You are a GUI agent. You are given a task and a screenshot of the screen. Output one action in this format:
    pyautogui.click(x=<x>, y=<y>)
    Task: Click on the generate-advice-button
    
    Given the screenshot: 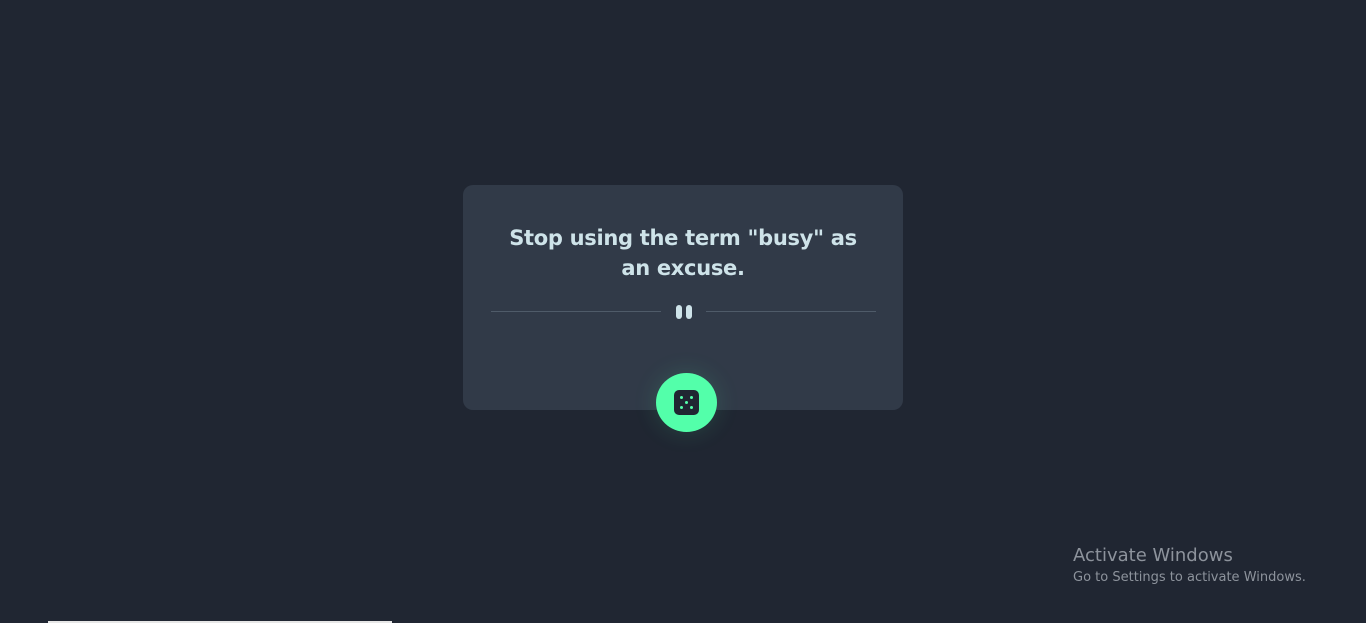 What is the action you would take?
    pyautogui.click(x=686, y=402)
    